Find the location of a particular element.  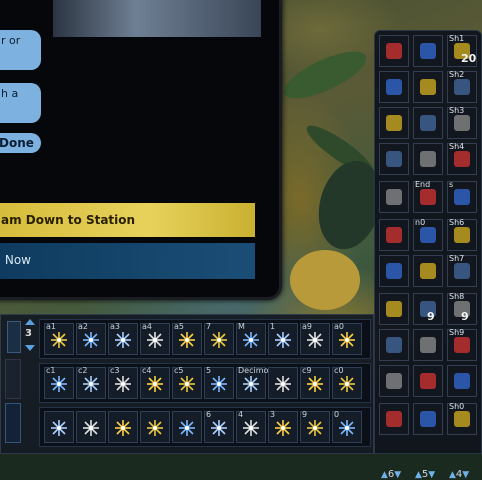

done-label: Done is located at coordinates (17, 143).